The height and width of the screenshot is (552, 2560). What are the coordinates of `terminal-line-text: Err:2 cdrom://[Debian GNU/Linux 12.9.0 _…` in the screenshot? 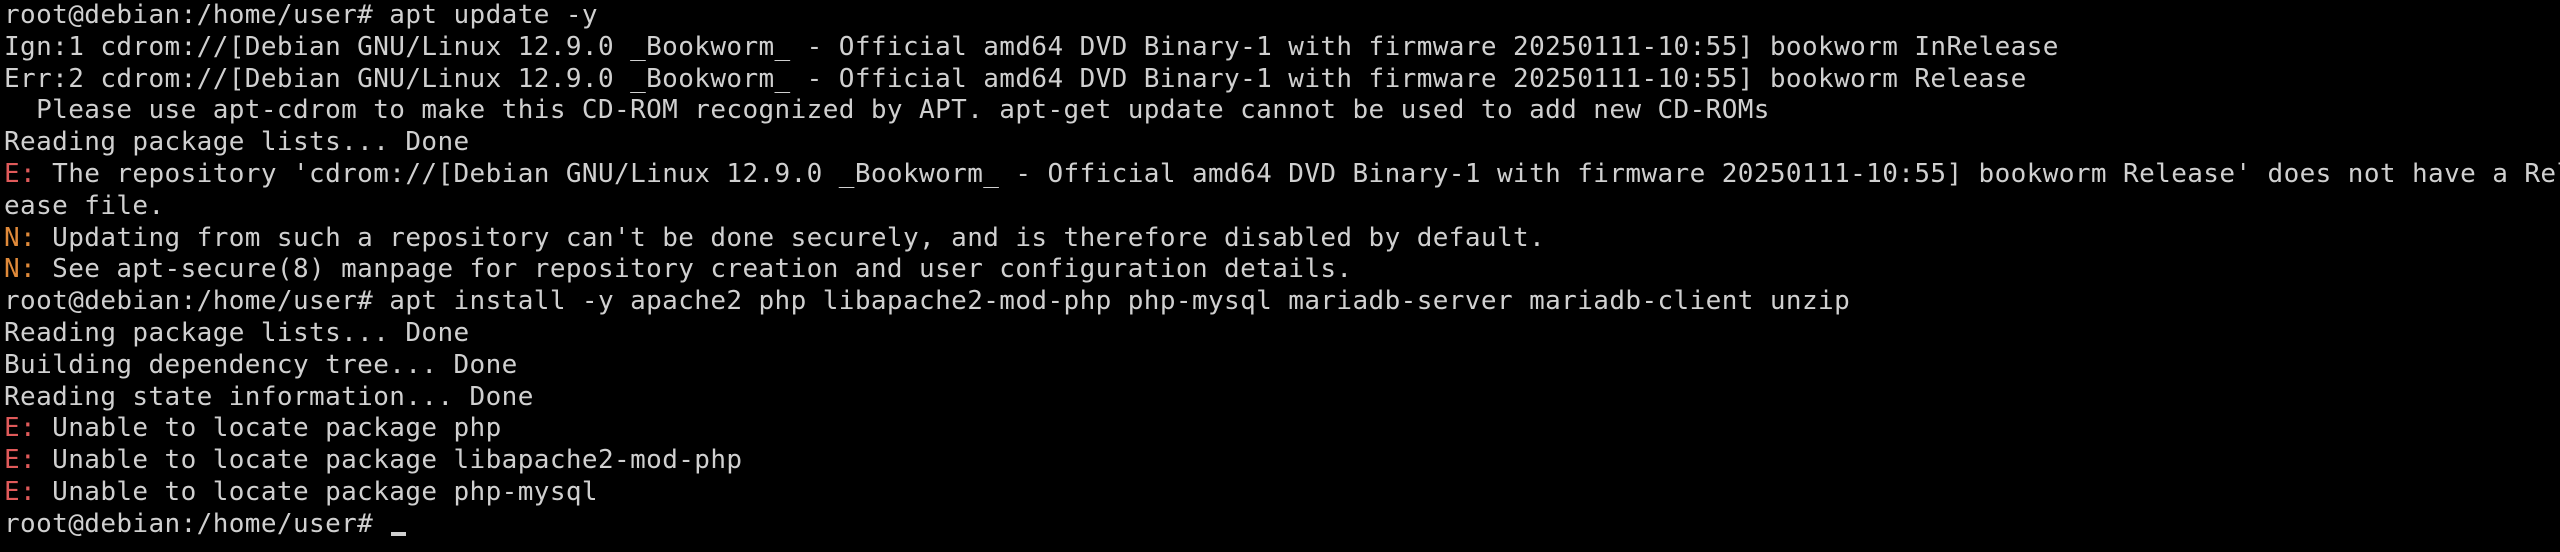 It's located at (1015, 78).